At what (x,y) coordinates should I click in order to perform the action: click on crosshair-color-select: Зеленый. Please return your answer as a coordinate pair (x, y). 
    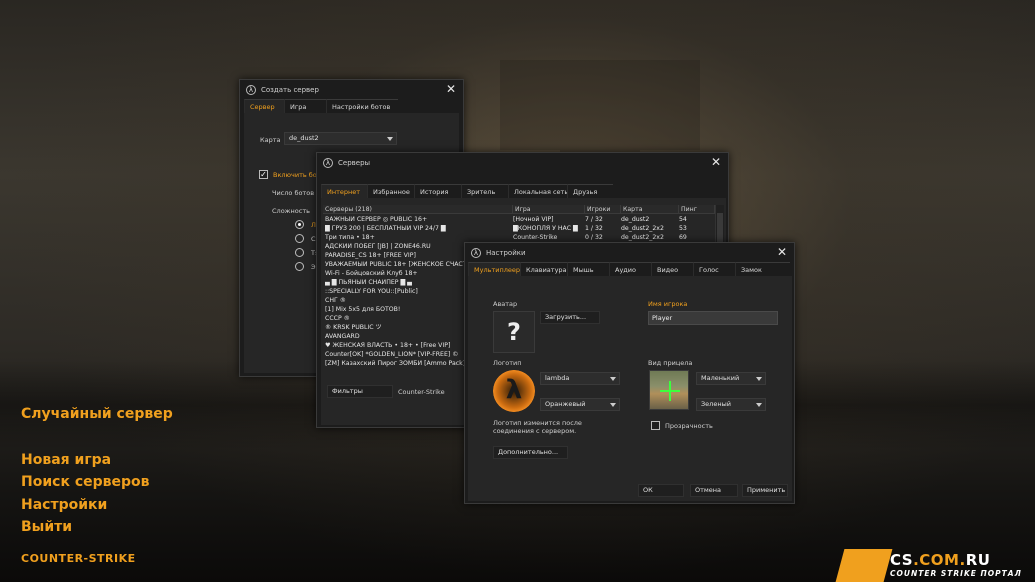
    Looking at the image, I should click on (731, 404).